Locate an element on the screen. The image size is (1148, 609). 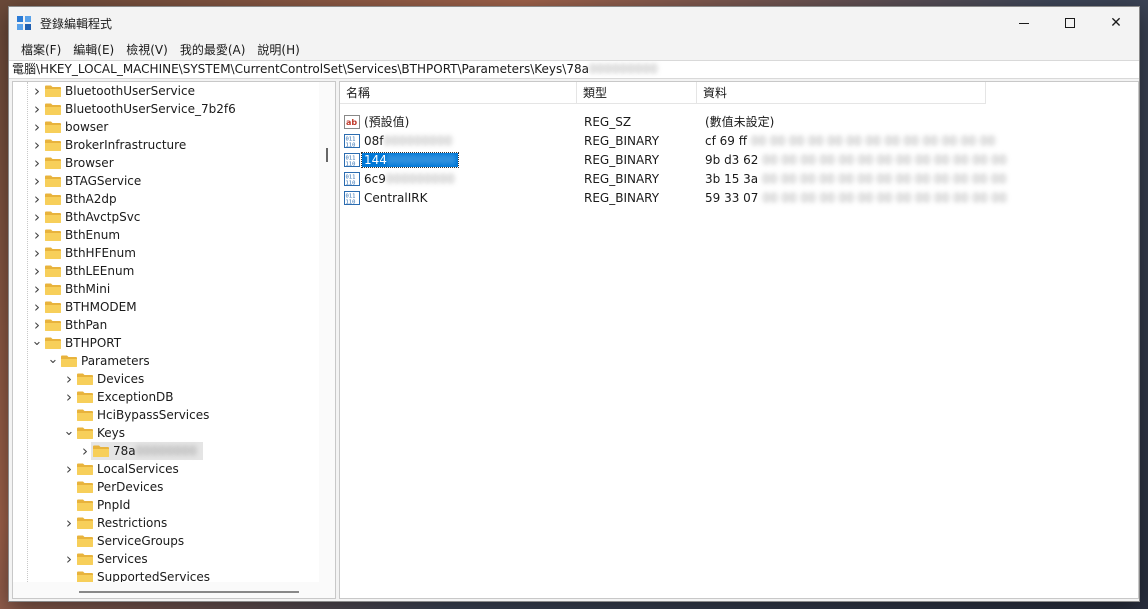
tree-item: › Restrictions is located at coordinates (166, 523).